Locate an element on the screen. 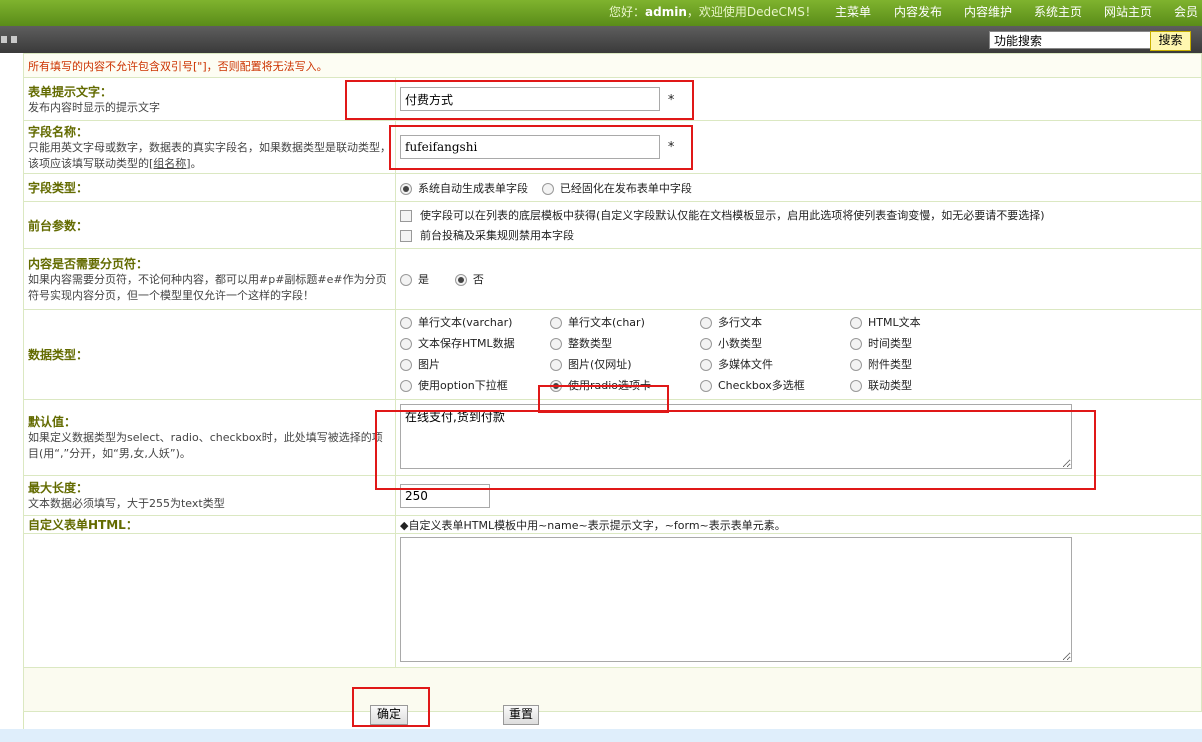 This screenshot has height=742, width=1202. fieldtype-value-cell: 系统自动生成表单字段 已经固化在发布表单中字段 is located at coordinates (798, 187).